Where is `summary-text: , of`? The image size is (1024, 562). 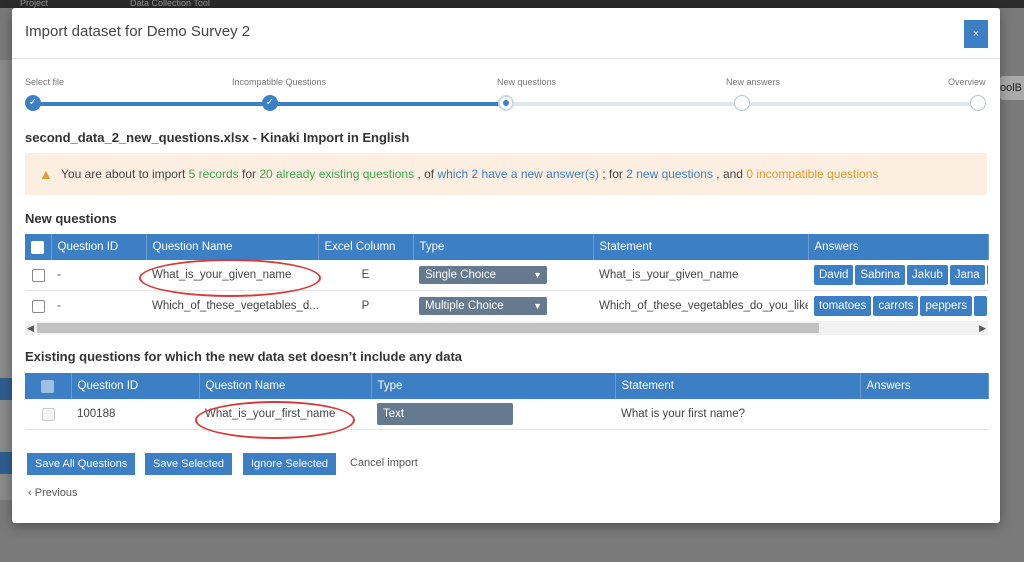 summary-text: , of is located at coordinates (426, 174).